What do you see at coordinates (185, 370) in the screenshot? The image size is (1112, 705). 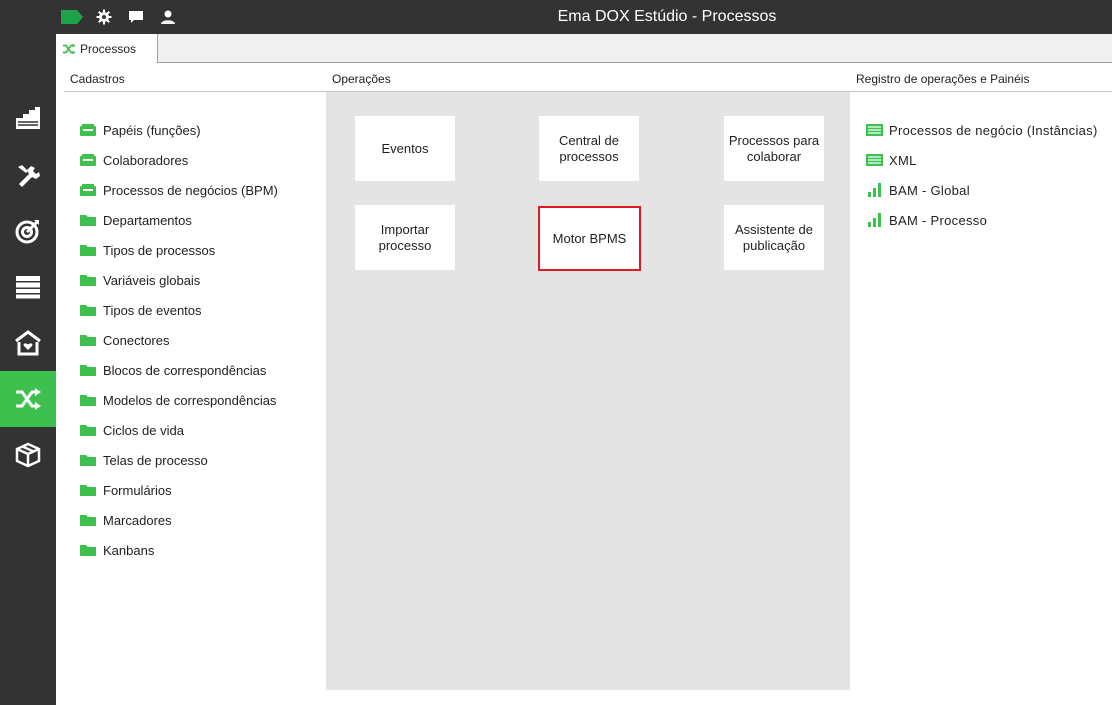 I see `cadastros-item-label: Blocos de correspondências` at bounding box center [185, 370].